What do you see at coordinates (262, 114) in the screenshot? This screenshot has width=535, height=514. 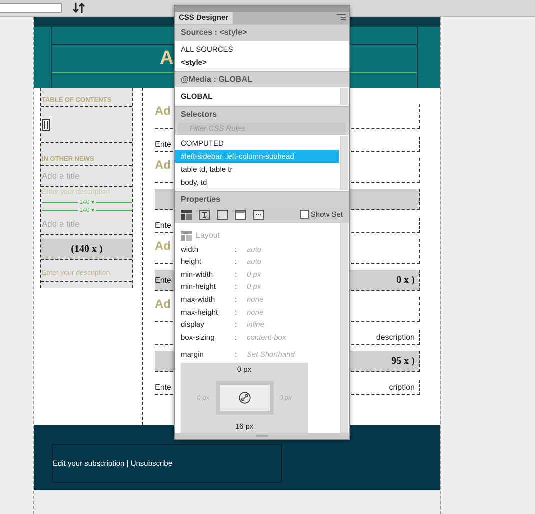 I see `section-header: Selectors` at bounding box center [262, 114].